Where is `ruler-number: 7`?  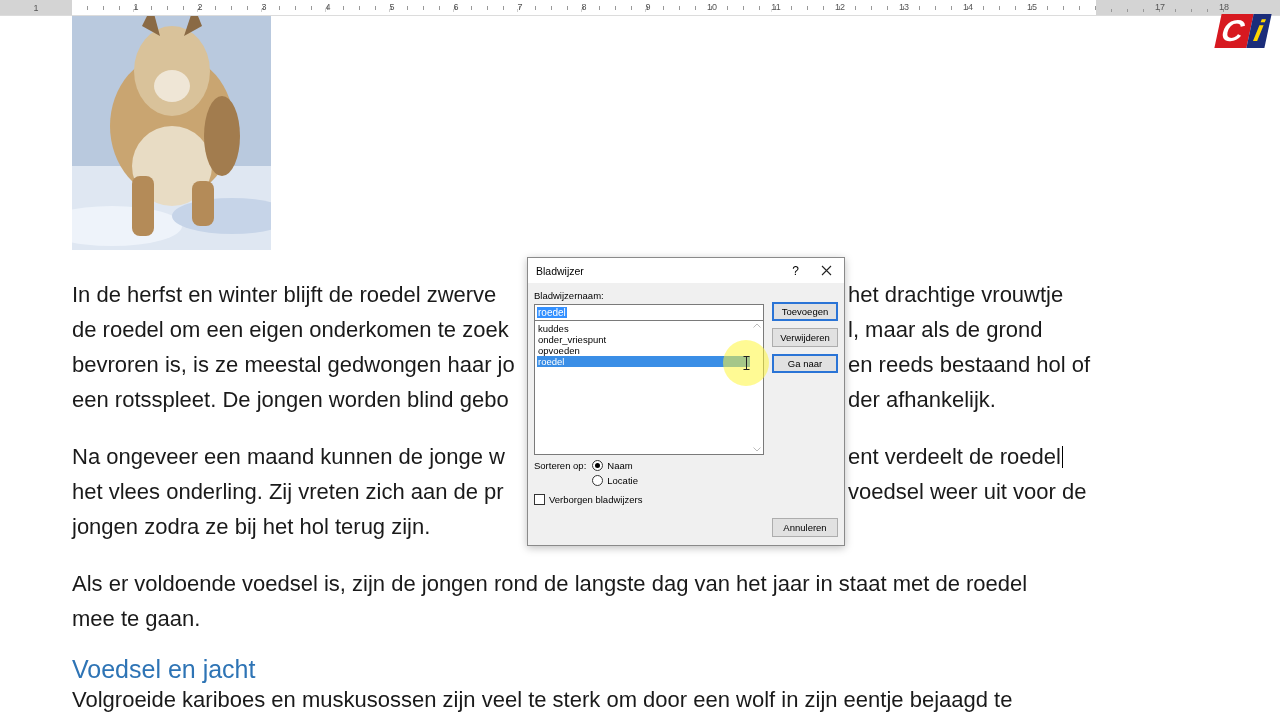
ruler-number: 7 is located at coordinates (520, 7).